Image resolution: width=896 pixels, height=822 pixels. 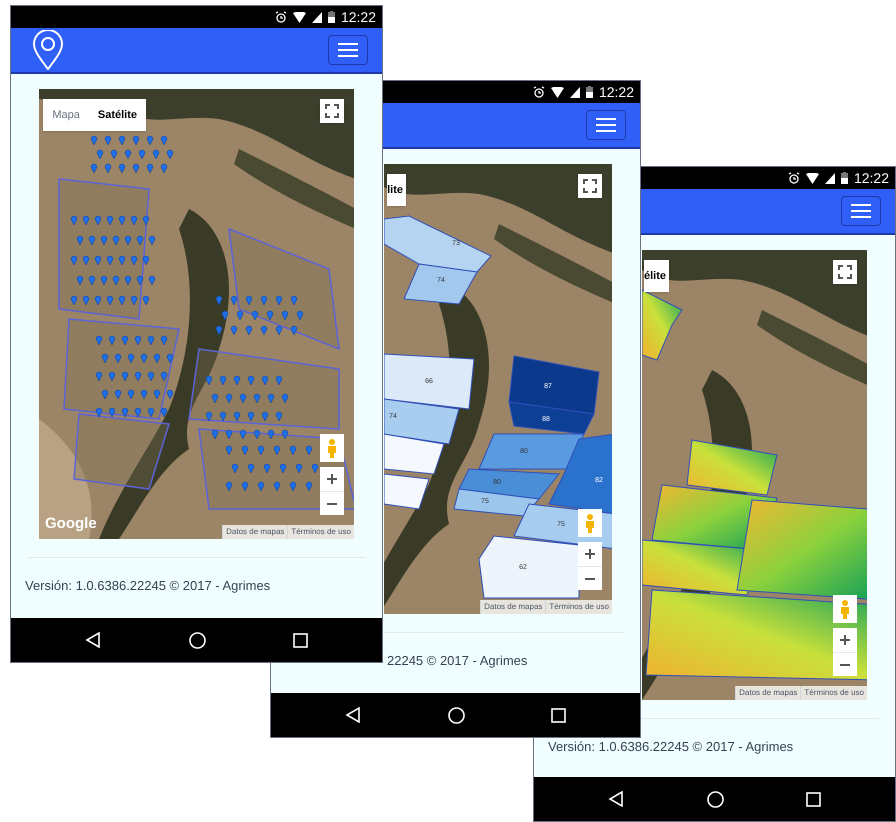 What do you see at coordinates (754, 475) in the screenshot?
I see `satellite-map: élite Datos de mapas Términos de uso` at bounding box center [754, 475].